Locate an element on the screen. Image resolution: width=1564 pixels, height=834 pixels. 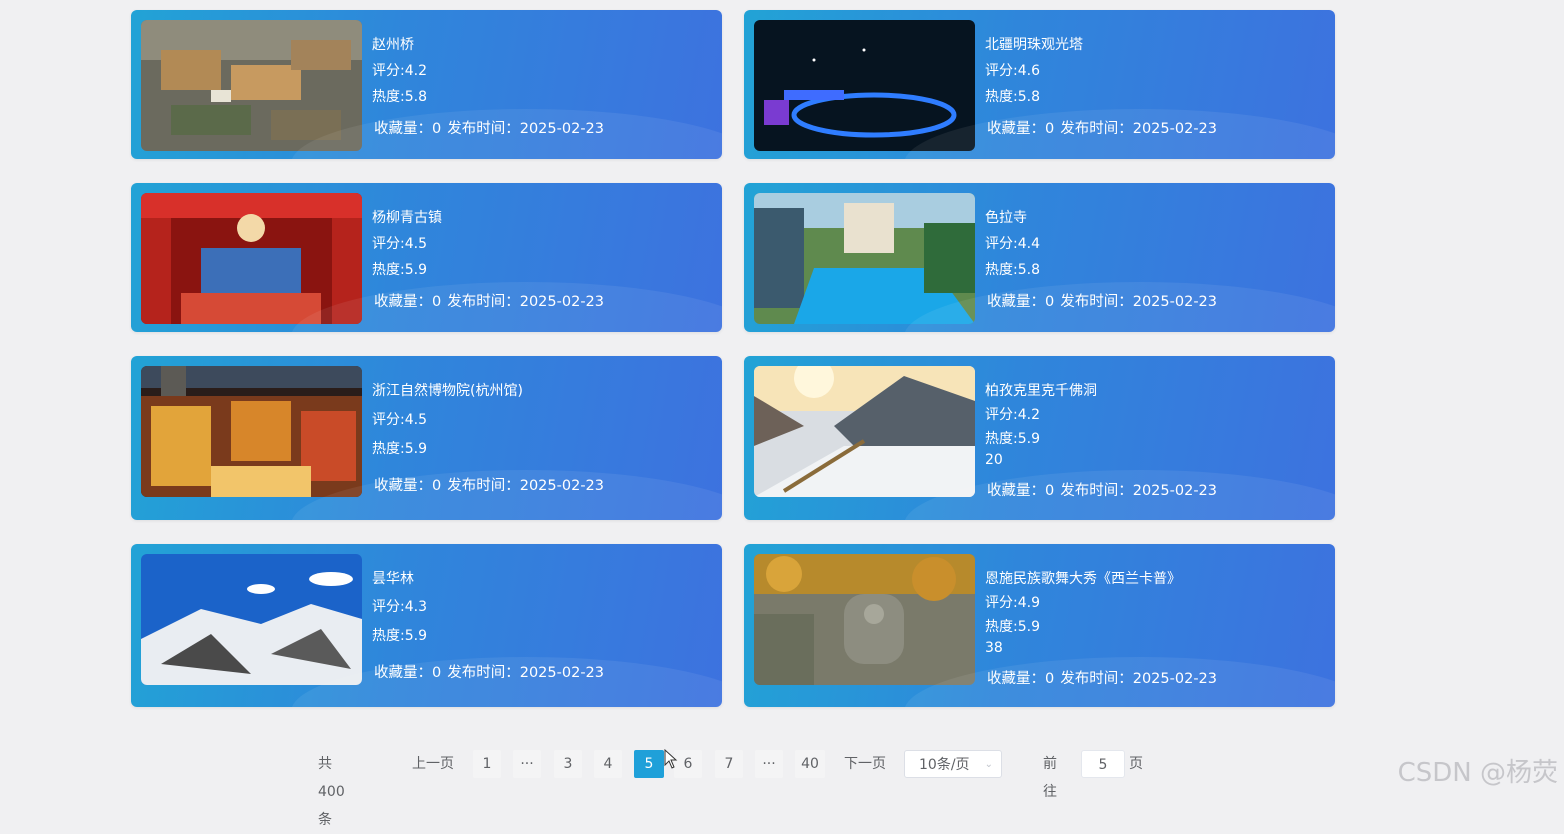
attraction-title: 杨柳青古镇 is located at coordinates (407, 218).